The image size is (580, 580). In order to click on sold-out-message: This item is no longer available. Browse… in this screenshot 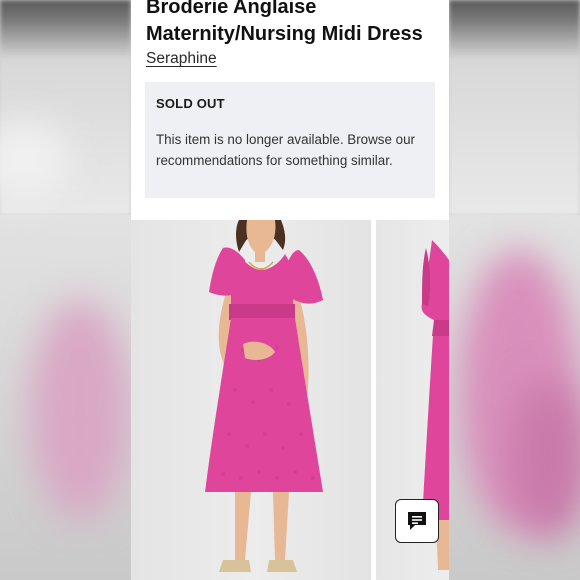, I will do `click(286, 150)`.